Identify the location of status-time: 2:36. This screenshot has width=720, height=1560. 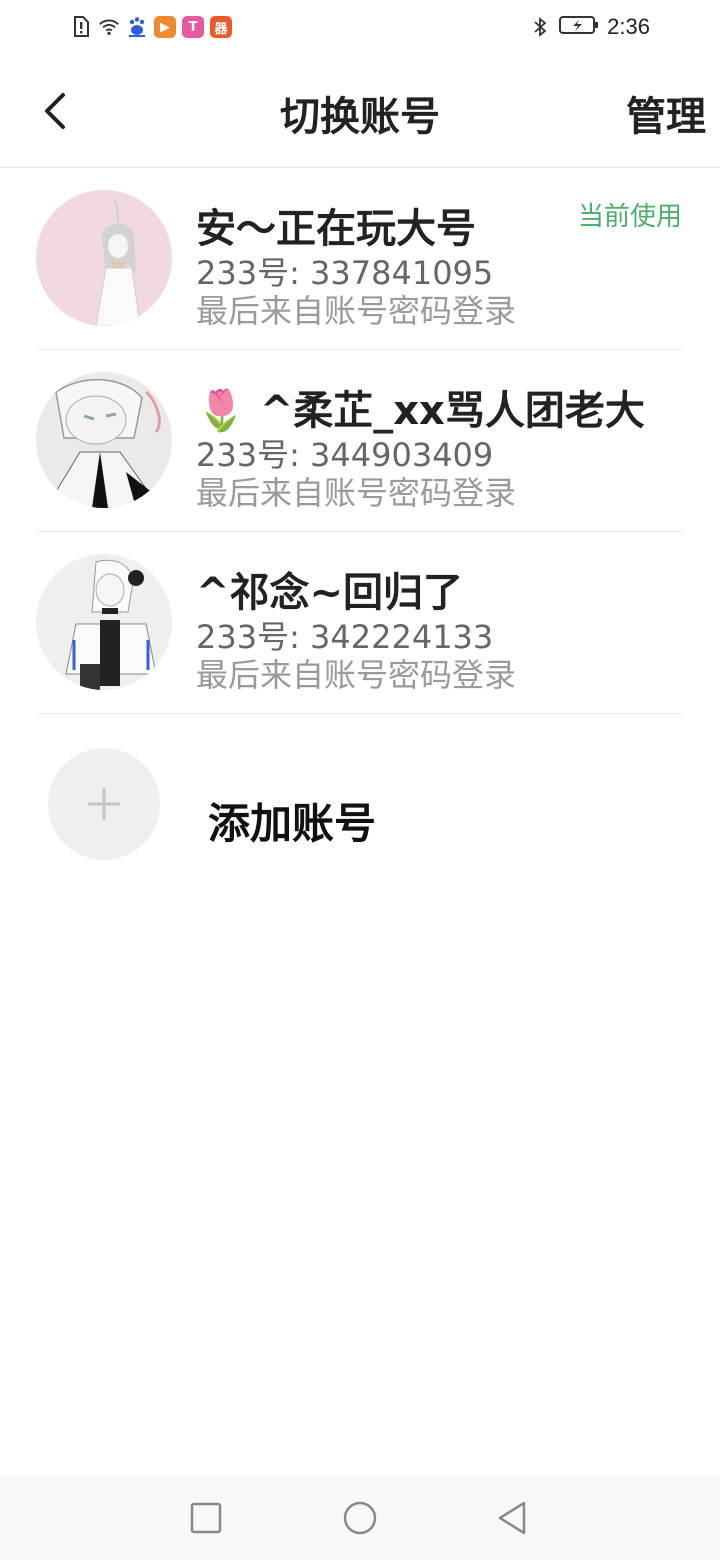
(628, 26).